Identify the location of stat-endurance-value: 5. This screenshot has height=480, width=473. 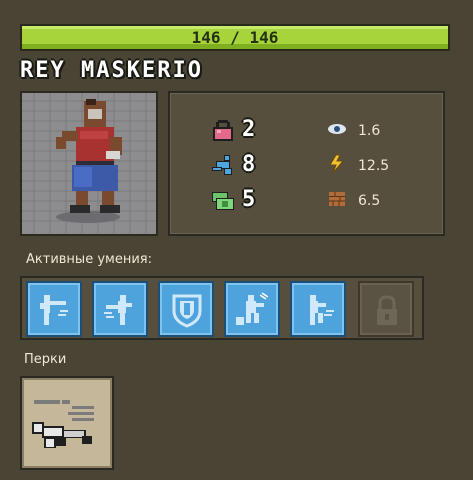
(249, 199).